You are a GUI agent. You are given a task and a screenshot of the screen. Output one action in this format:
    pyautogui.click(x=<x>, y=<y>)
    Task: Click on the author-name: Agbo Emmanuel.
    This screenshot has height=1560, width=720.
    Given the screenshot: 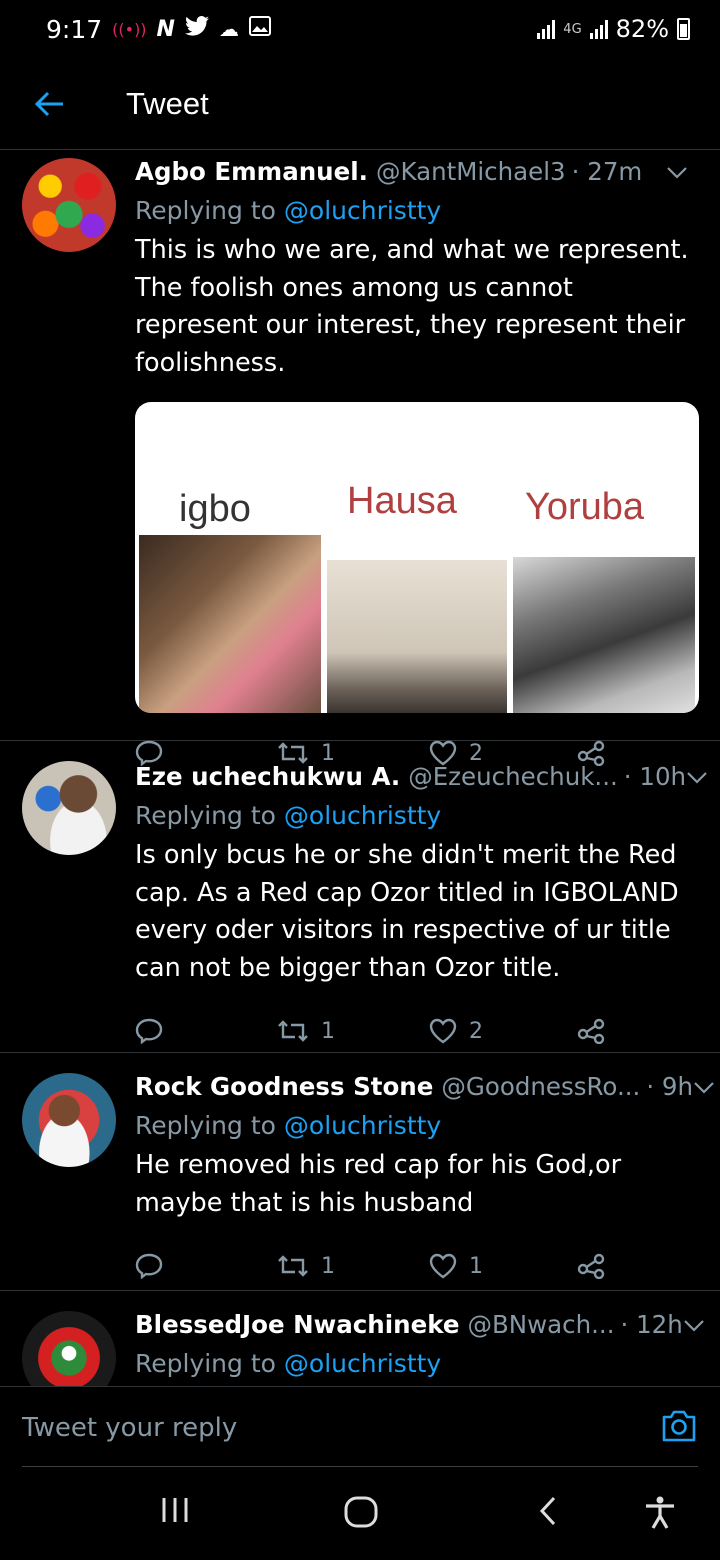 What is the action you would take?
    pyautogui.click(x=251, y=172)
    